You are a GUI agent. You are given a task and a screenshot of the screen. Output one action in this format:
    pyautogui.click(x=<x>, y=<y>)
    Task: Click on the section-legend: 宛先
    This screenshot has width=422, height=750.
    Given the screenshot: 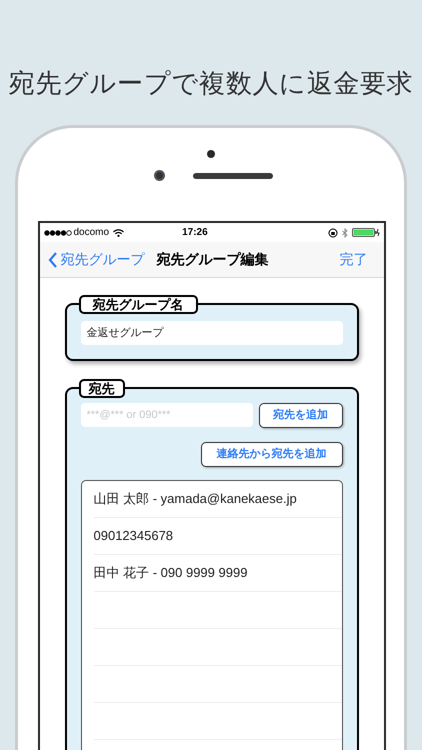 What is the action you would take?
    pyautogui.click(x=101, y=388)
    